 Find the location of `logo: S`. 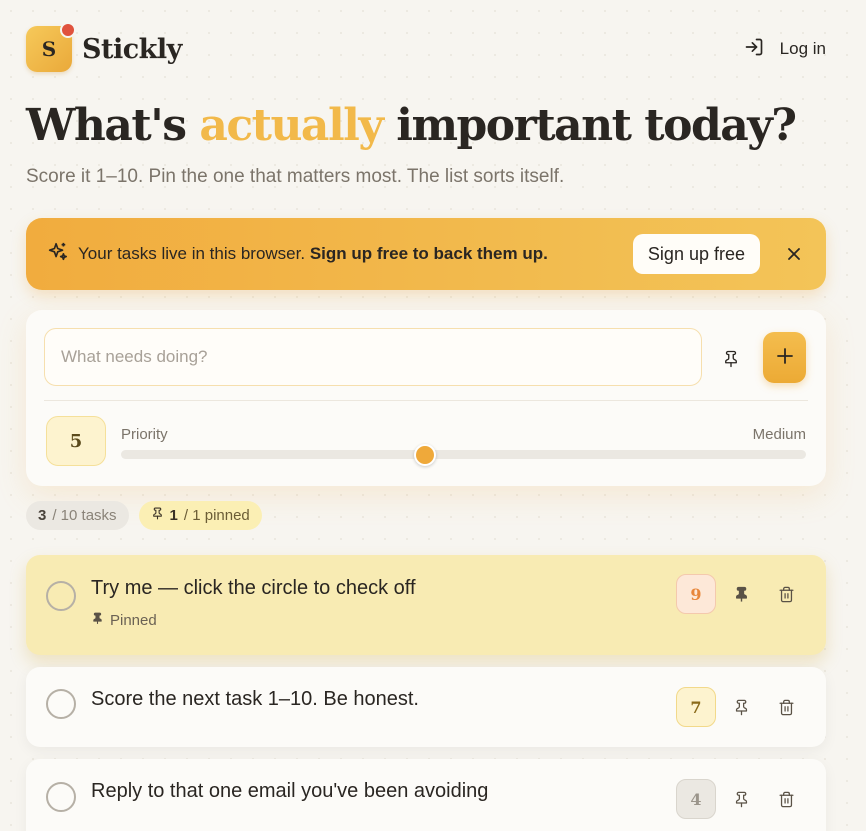

logo: S is located at coordinates (51, 47).